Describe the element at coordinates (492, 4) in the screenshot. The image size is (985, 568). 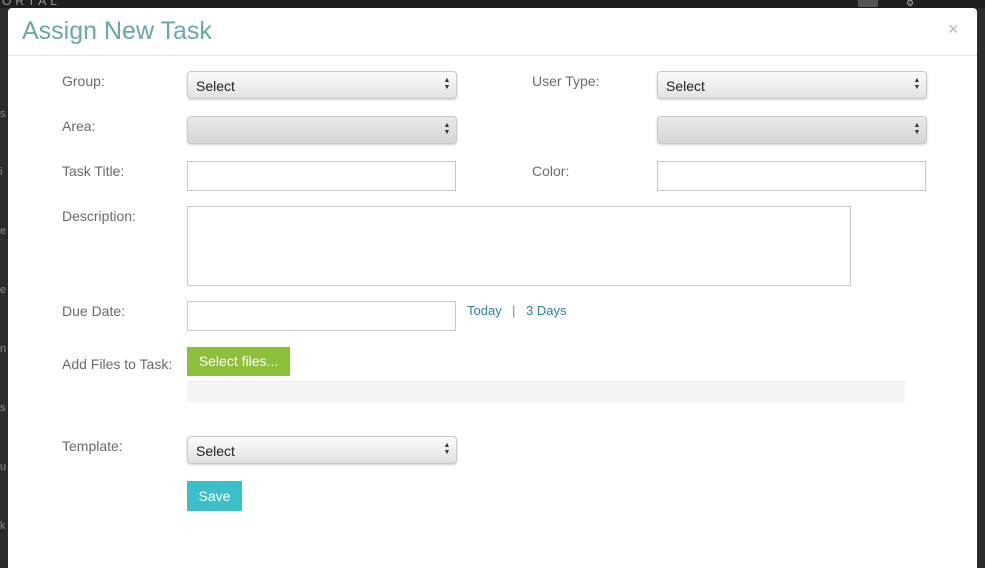
I see `app-topbar: ORTAL ⚙` at that location.